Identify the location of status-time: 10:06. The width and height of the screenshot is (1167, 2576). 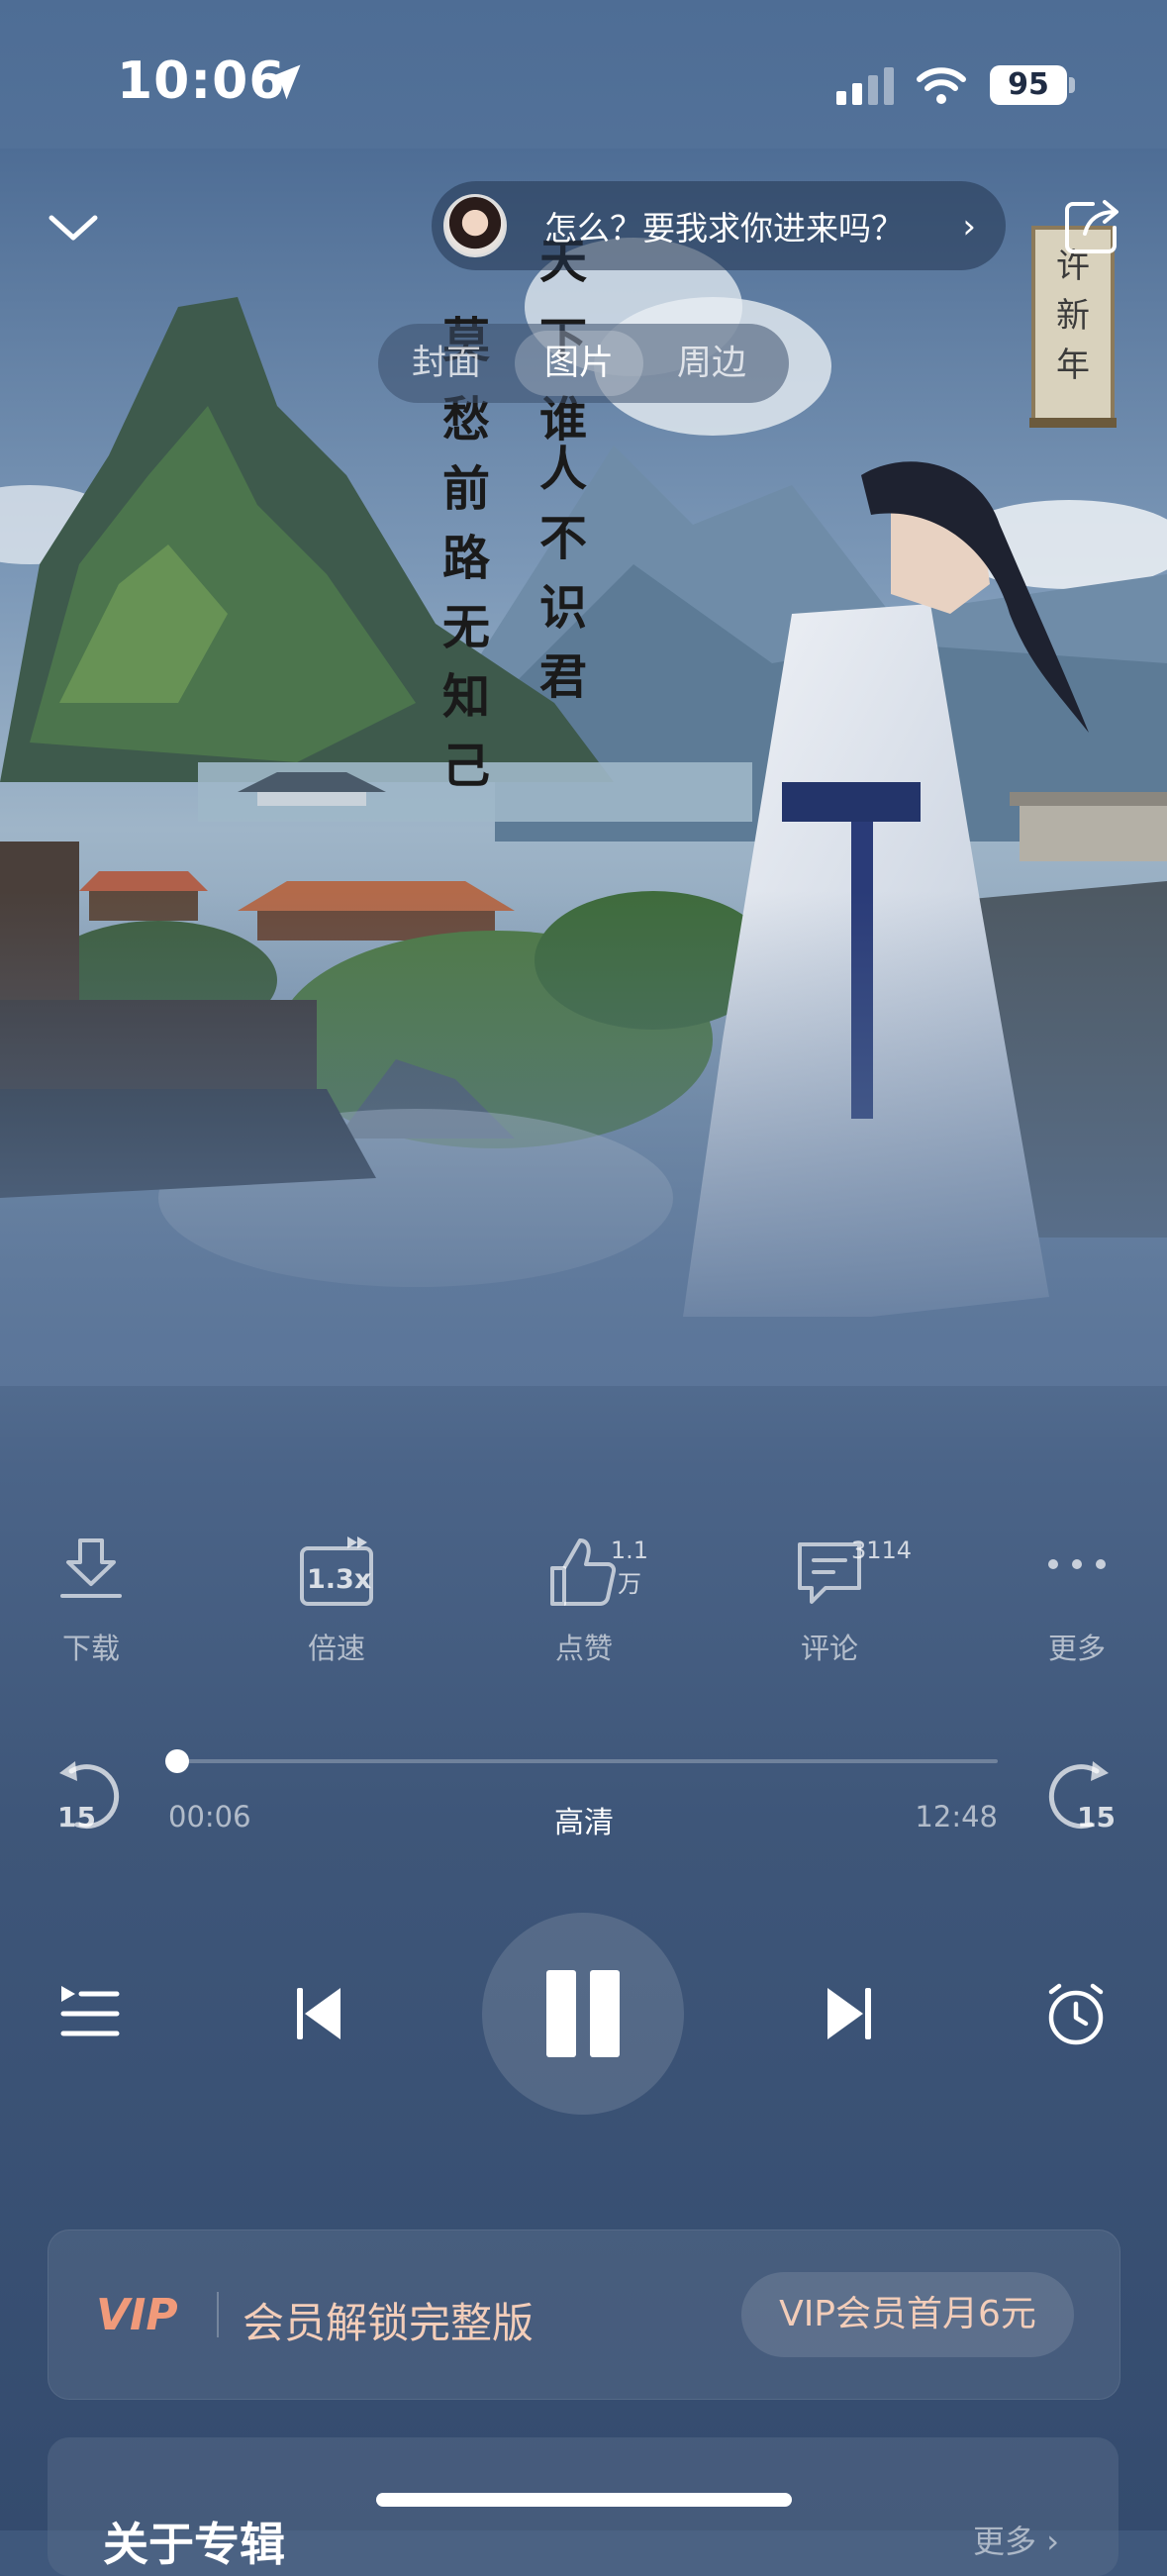
(202, 81).